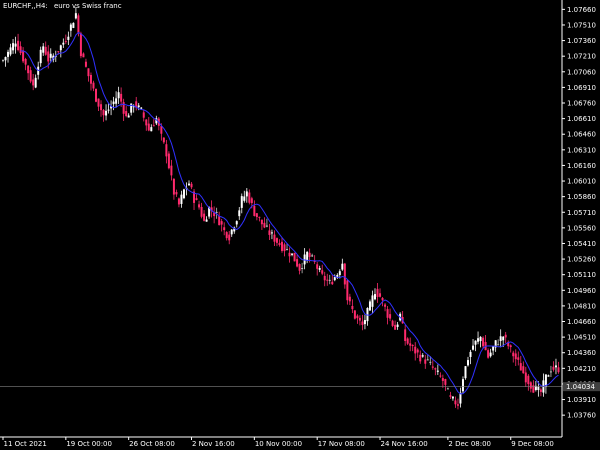 Image resolution: width=600 pixels, height=450 pixels. I want to click on chart-symbol-label: EURCHF,,H4: euro vs Swiss franc, so click(62, 6).